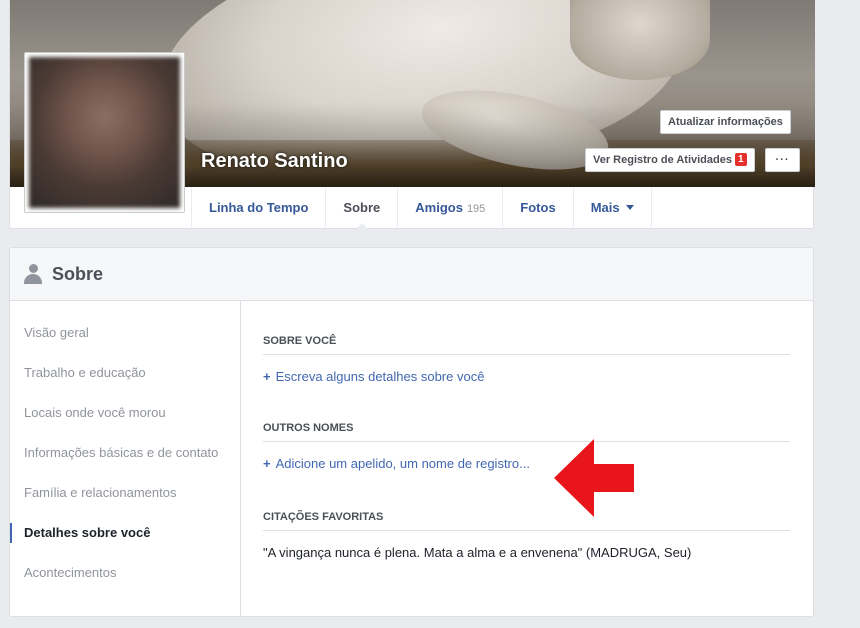 The height and width of the screenshot is (628, 860). I want to click on about-header: Sobre, so click(411, 274).